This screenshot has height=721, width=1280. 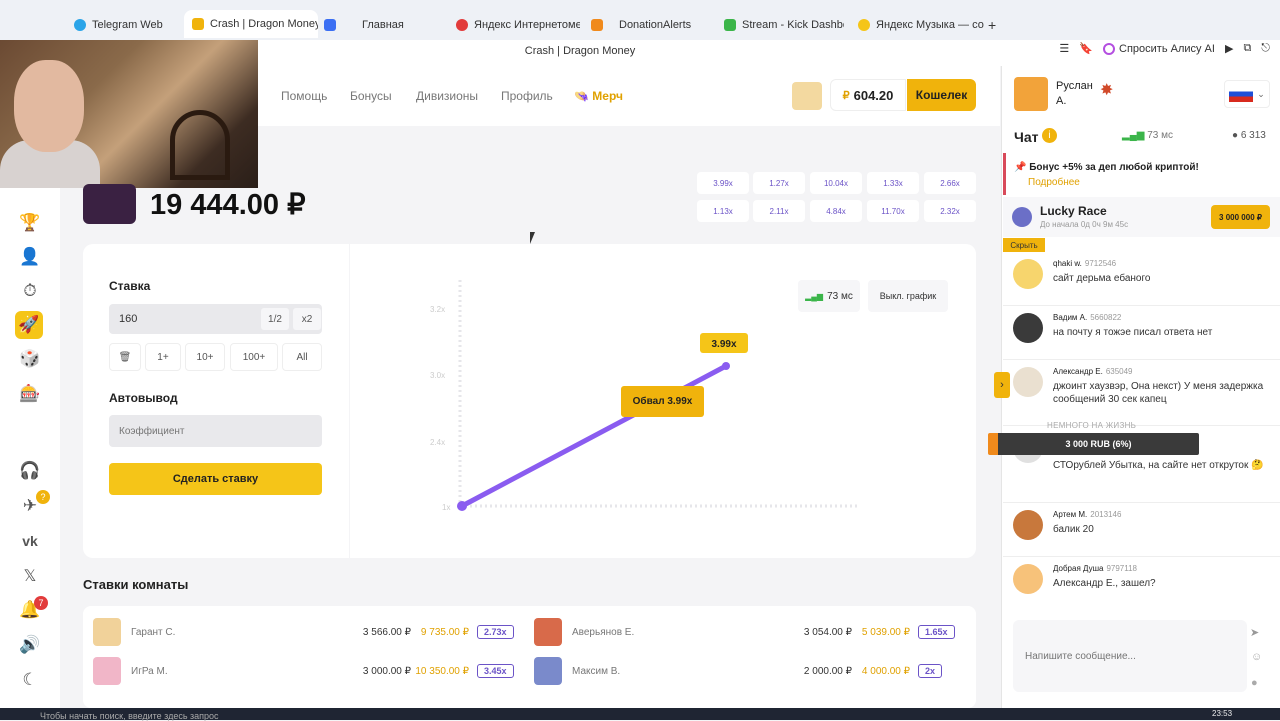 I want to click on wallet-button: Кошелек, so click(x=941, y=95).